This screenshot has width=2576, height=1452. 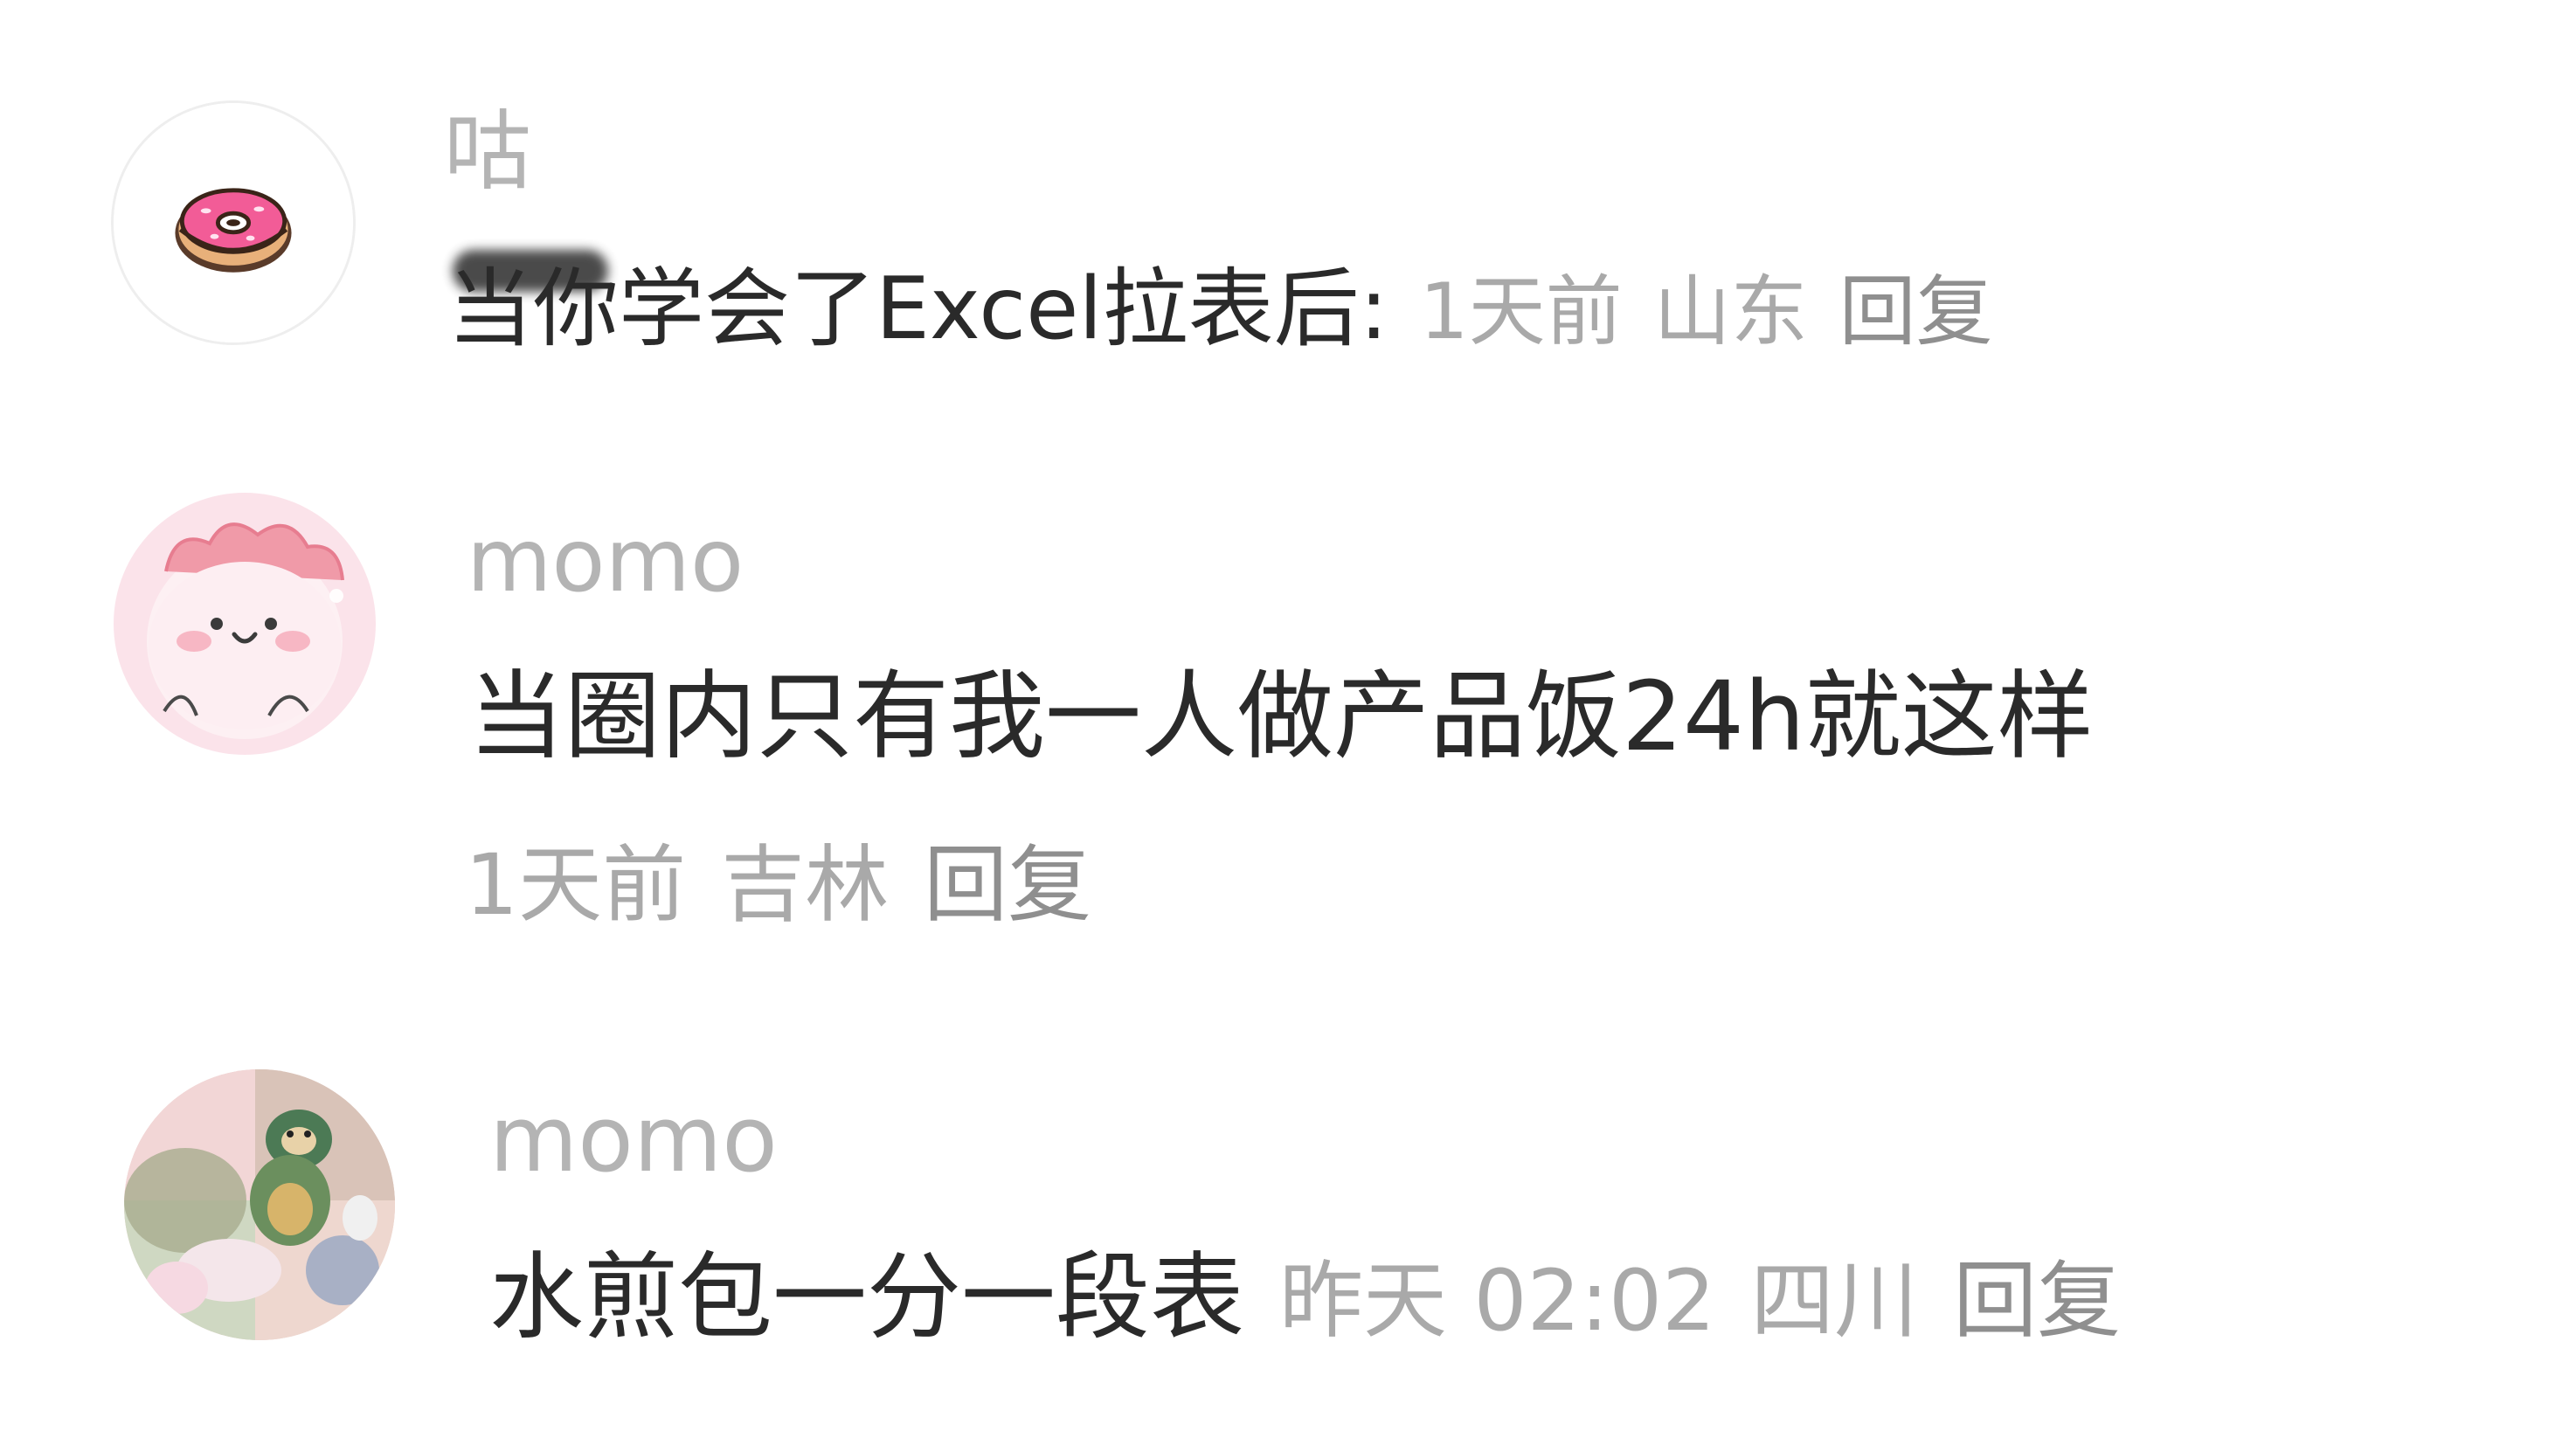 I want to click on comment-location: 山东, so click(x=1730, y=311).